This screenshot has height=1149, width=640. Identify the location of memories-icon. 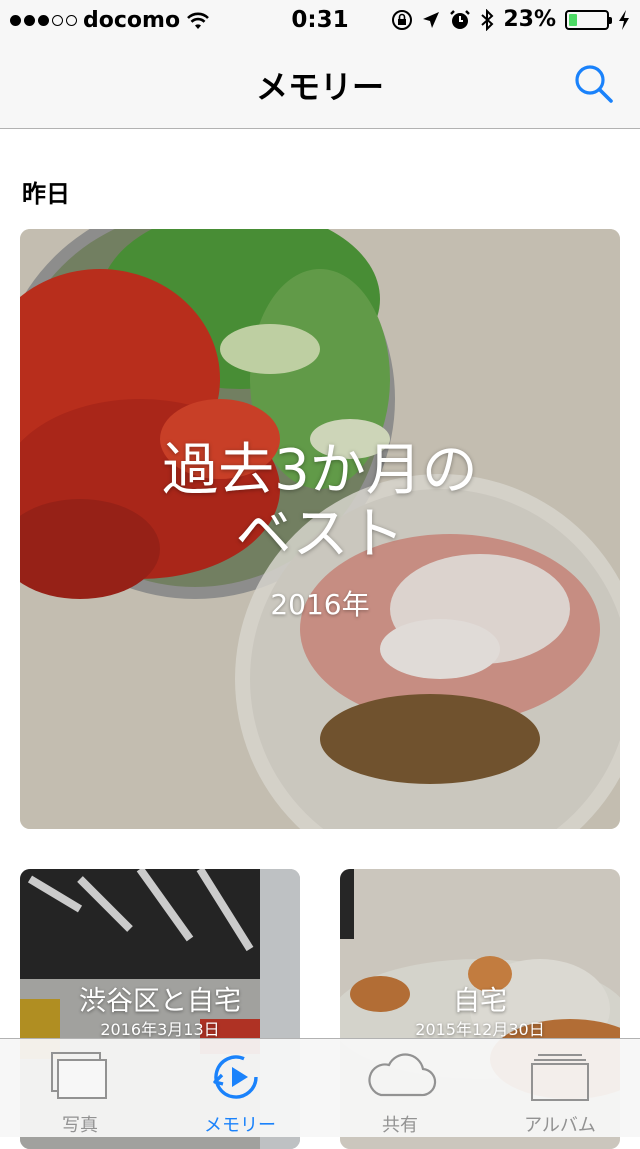
(235, 1077).